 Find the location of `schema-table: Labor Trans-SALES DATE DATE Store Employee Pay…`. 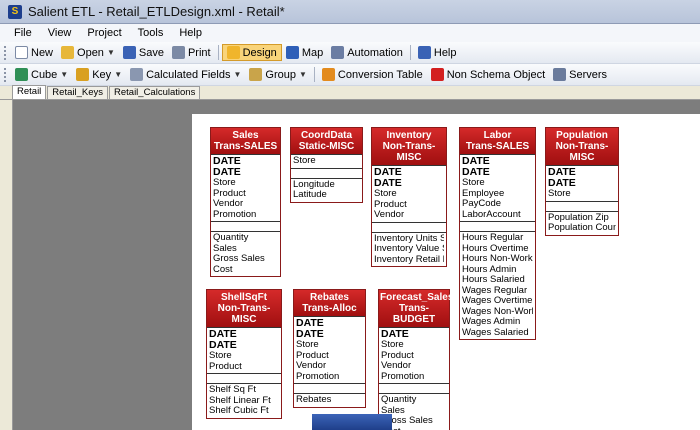

schema-table: Labor Trans-SALES DATE DATE Store Employee Pay… is located at coordinates (497, 233).